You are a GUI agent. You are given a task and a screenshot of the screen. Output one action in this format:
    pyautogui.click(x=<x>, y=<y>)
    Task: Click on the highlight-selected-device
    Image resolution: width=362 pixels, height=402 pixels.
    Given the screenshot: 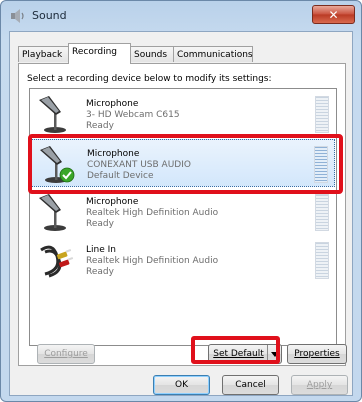 What is the action you would take?
    pyautogui.click(x=185, y=164)
    